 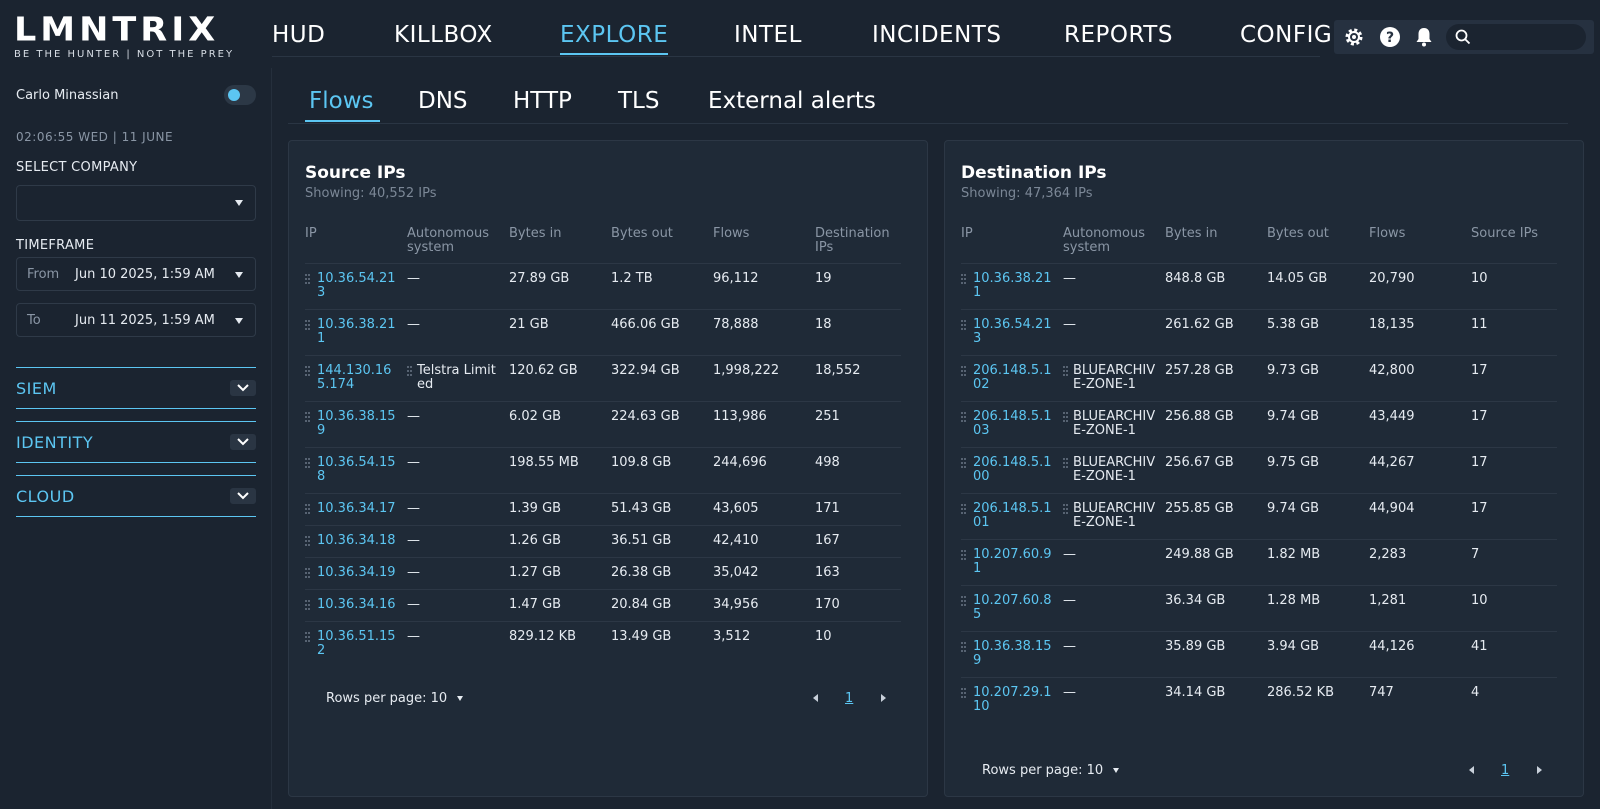 What do you see at coordinates (638, 101) in the screenshot?
I see `tab-tls: TLS` at bounding box center [638, 101].